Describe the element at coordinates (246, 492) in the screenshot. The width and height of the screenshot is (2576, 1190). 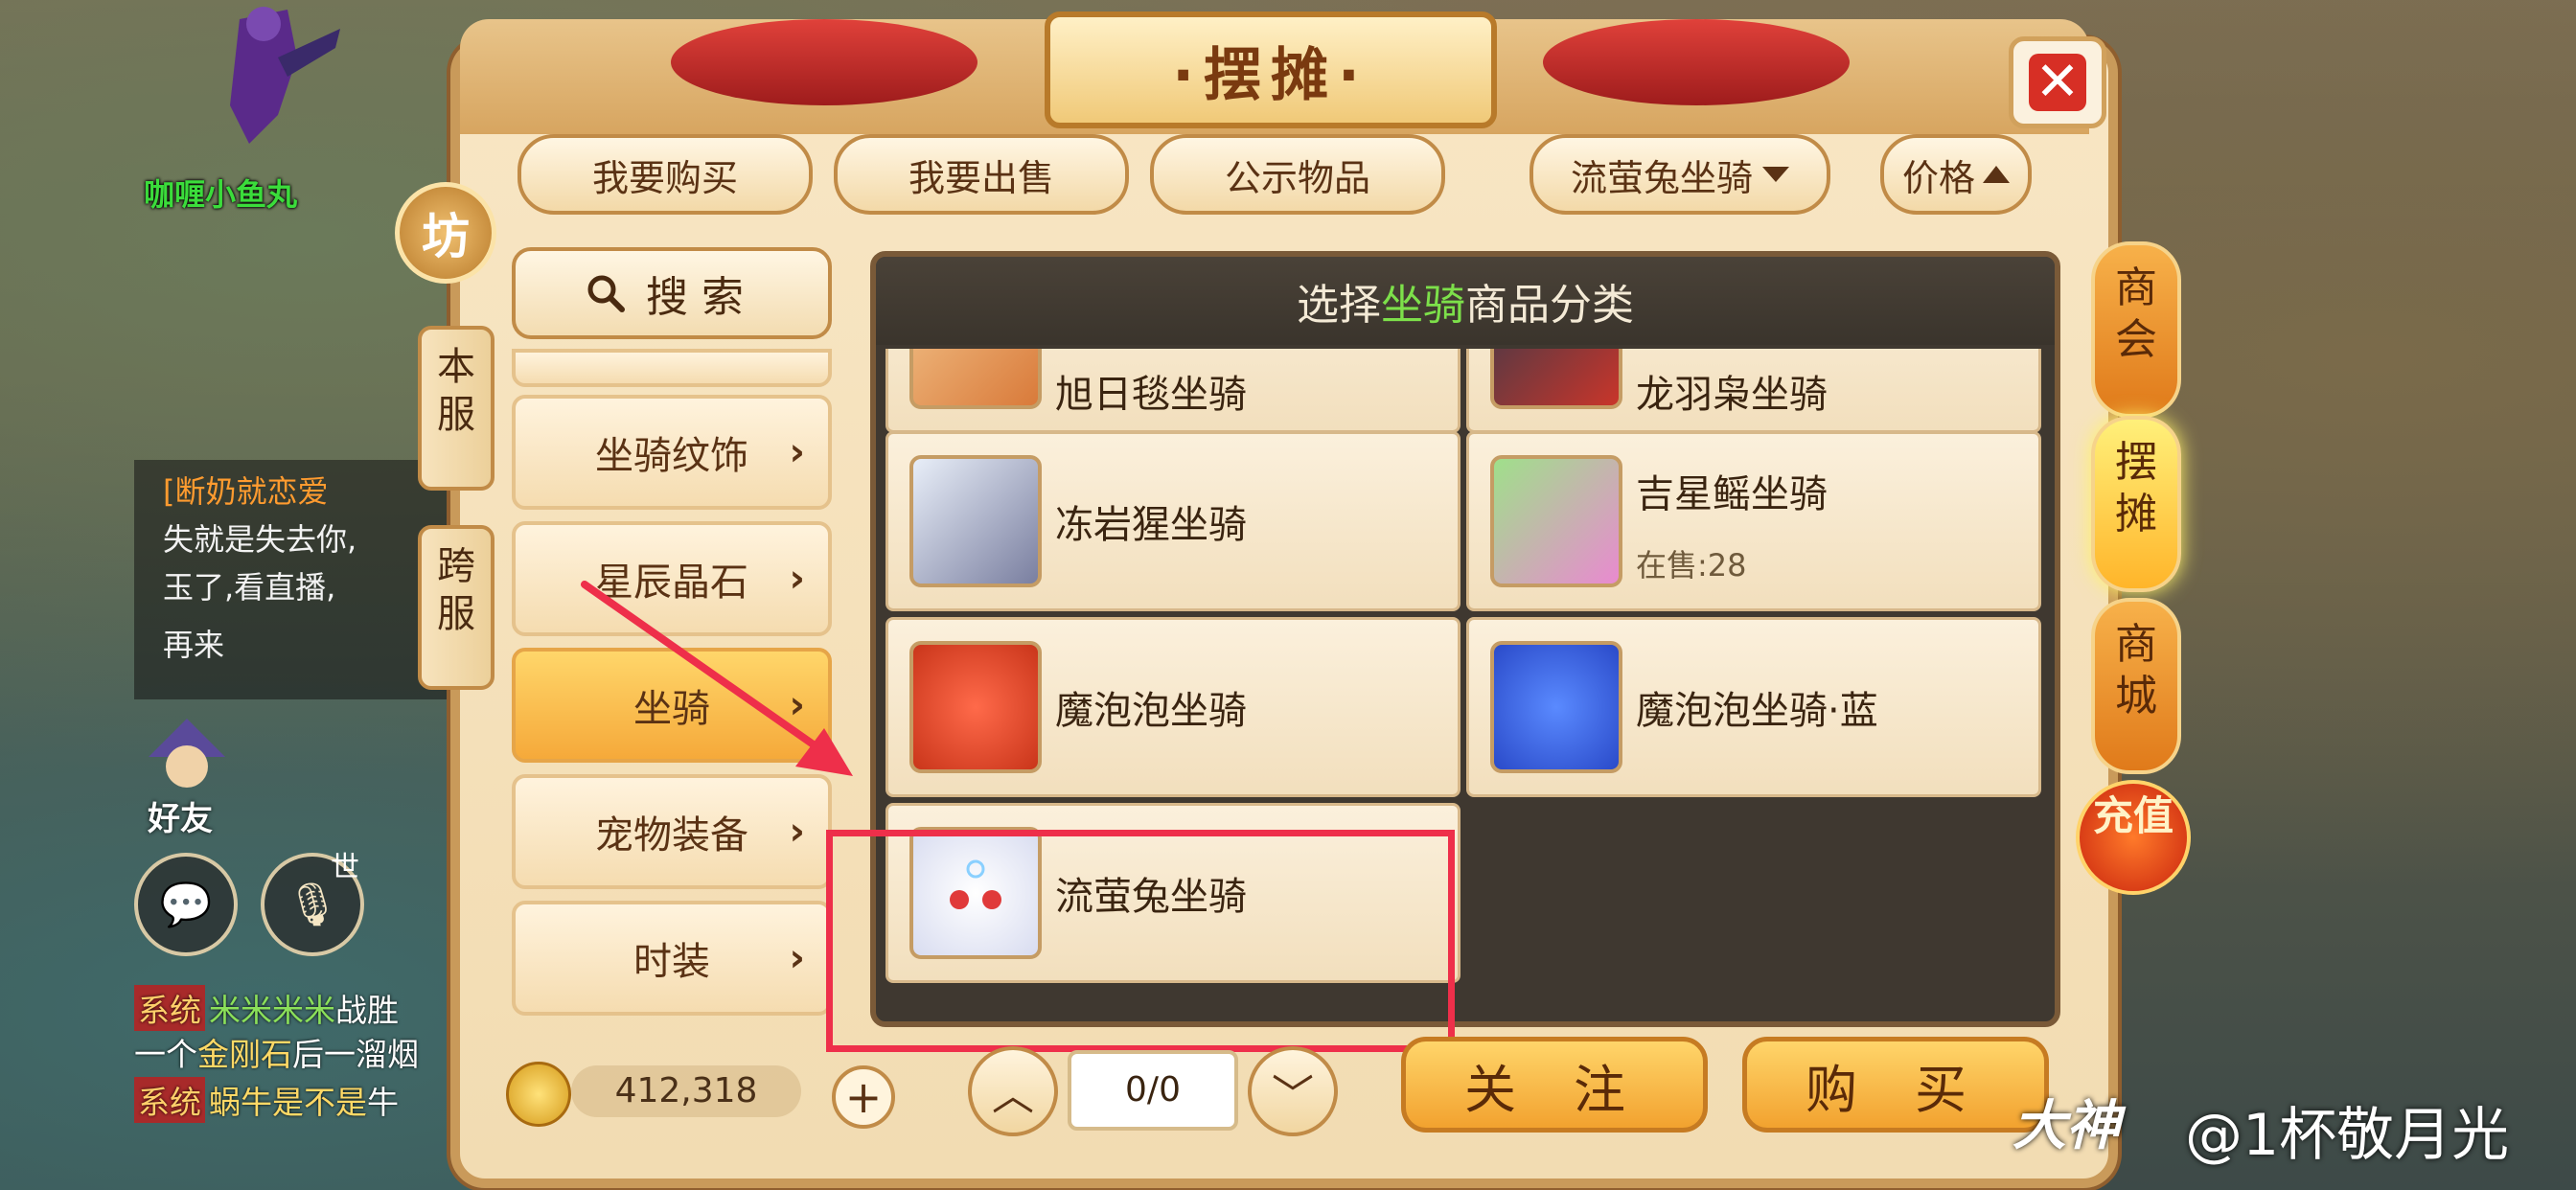
I see `chat-line: [断奶就恋爱` at that location.